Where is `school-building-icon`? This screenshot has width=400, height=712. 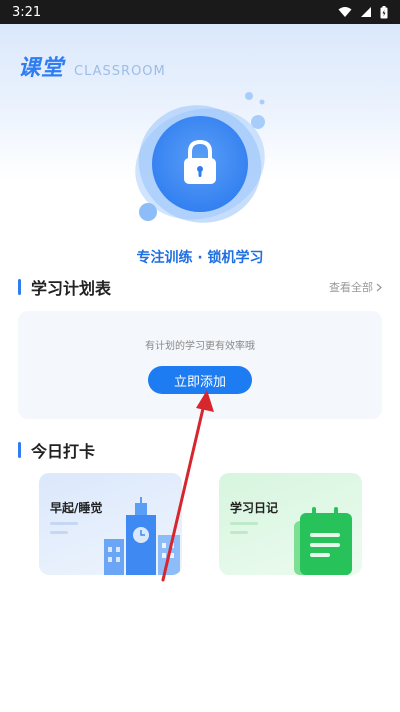
school-building-icon is located at coordinates (142, 536).